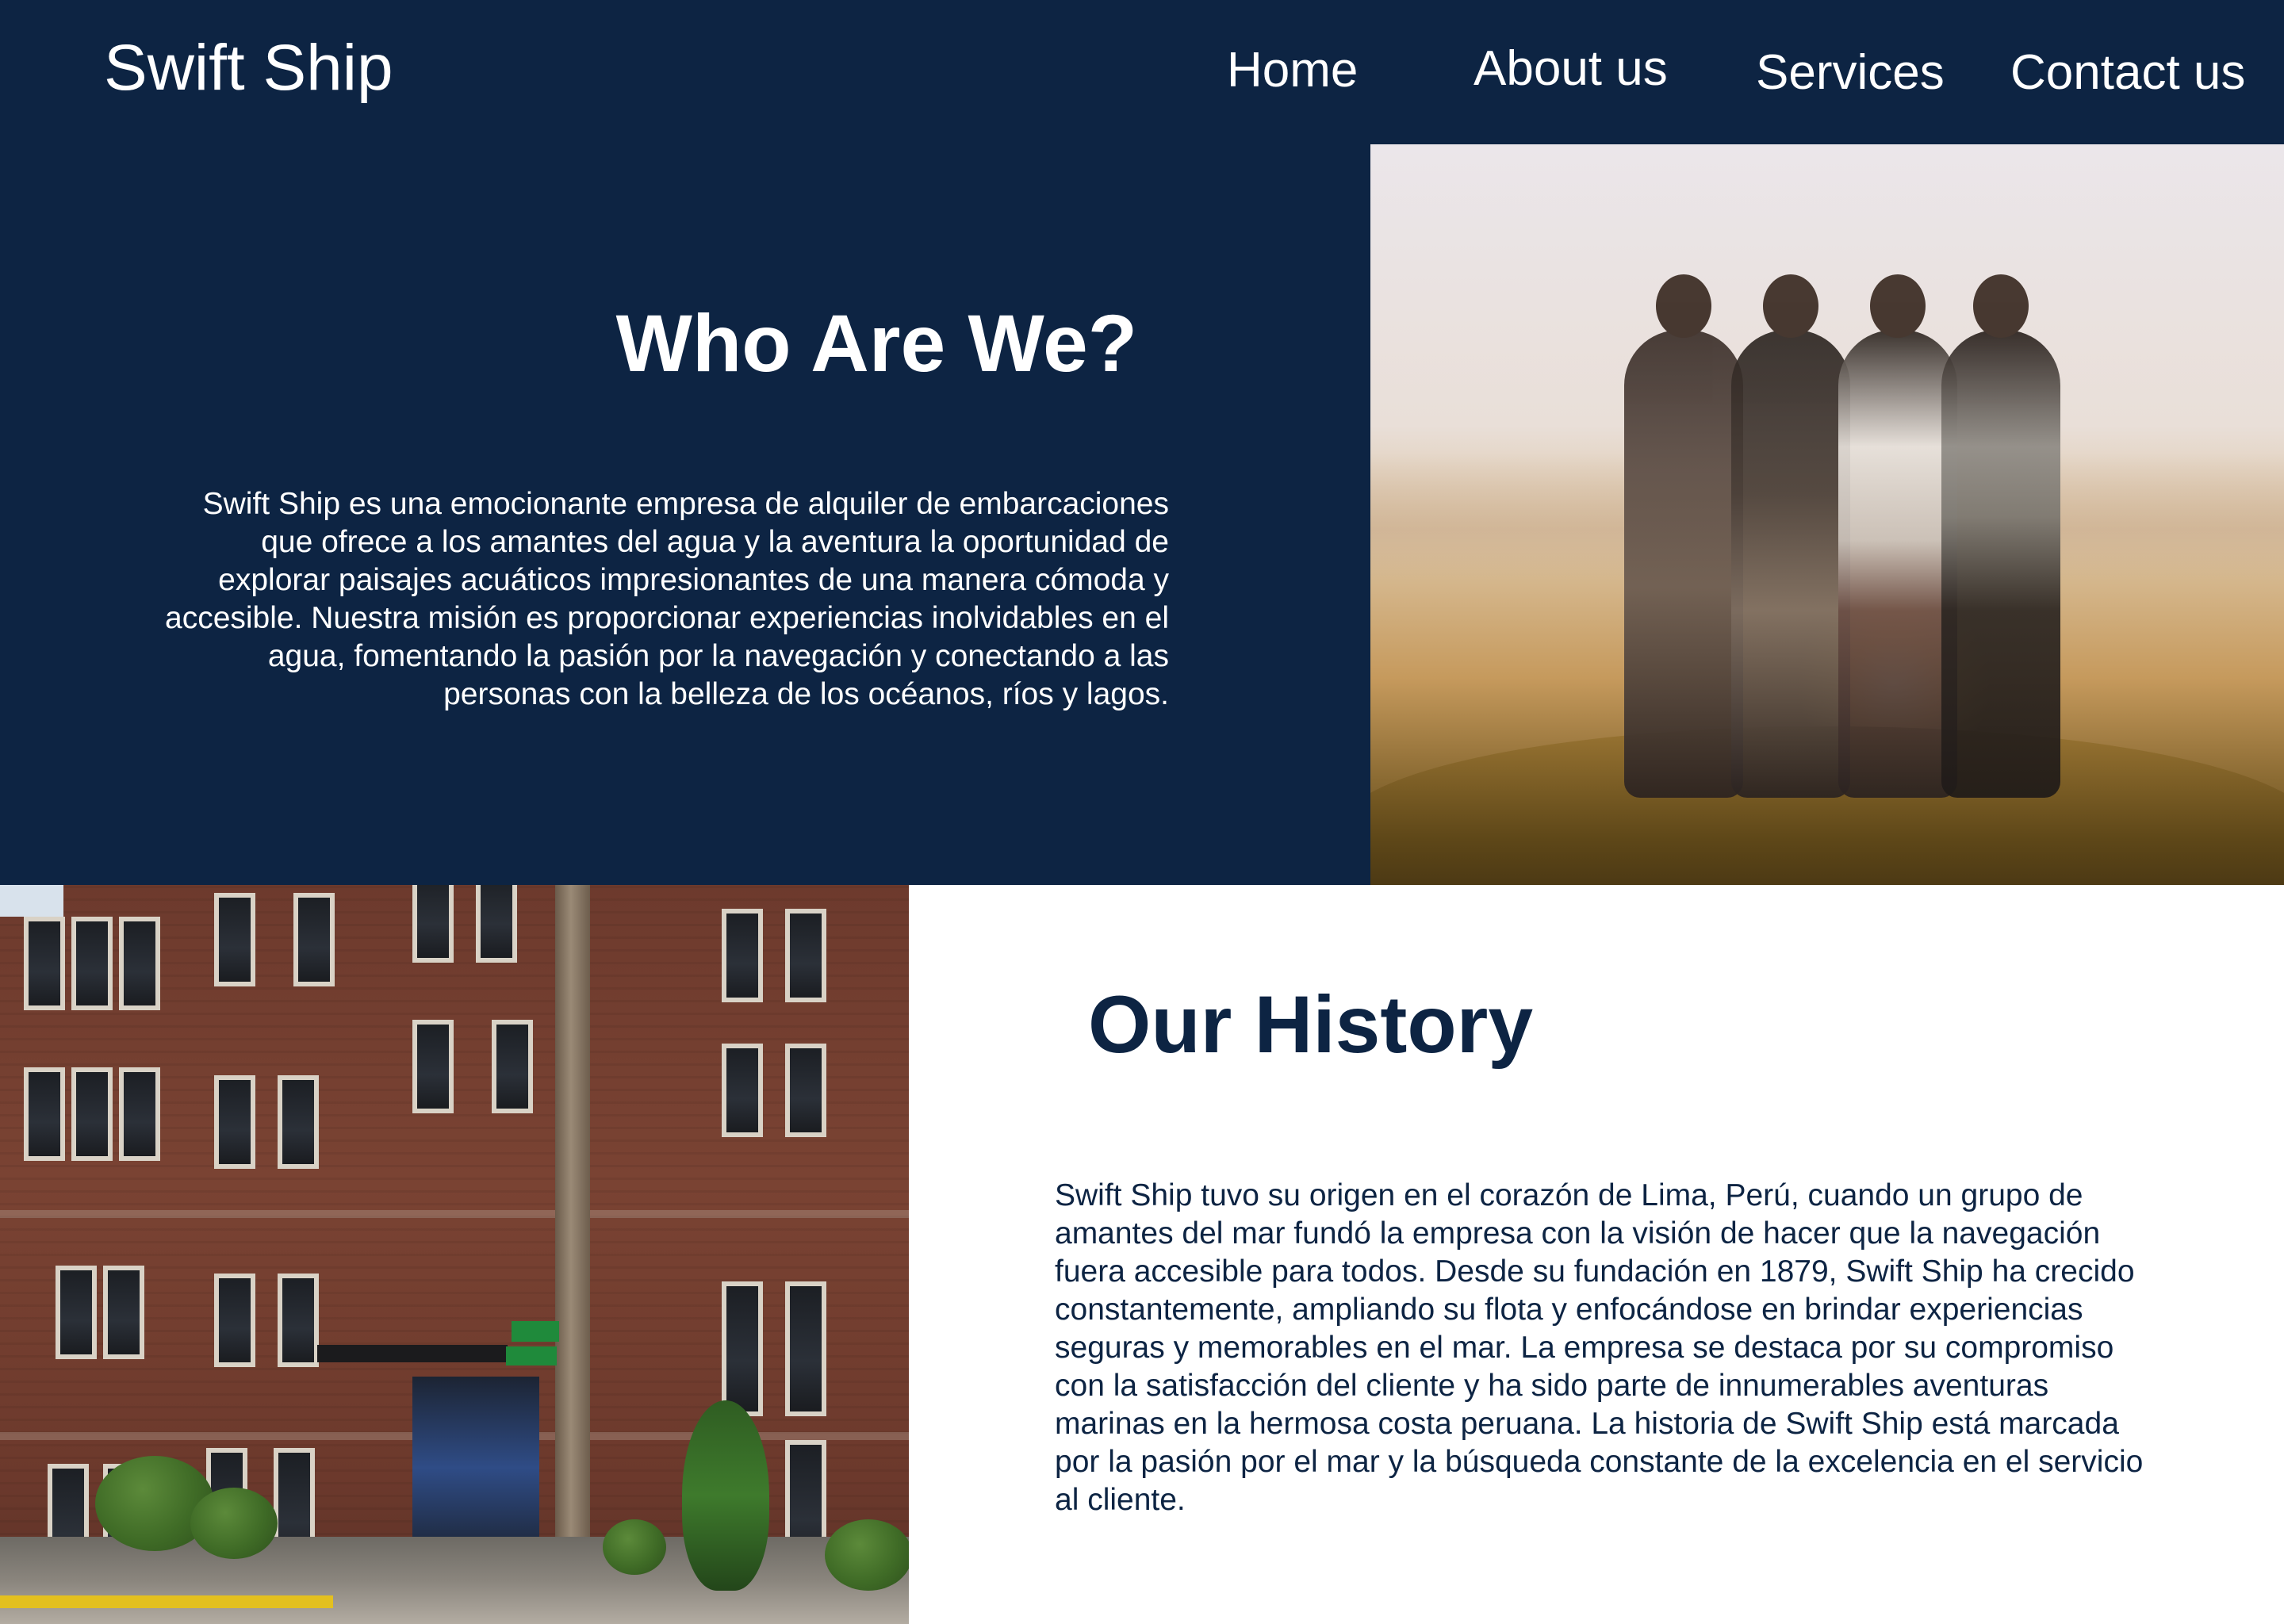  What do you see at coordinates (1850, 73) in the screenshot?
I see `nav-link-services: Services` at bounding box center [1850, 73].